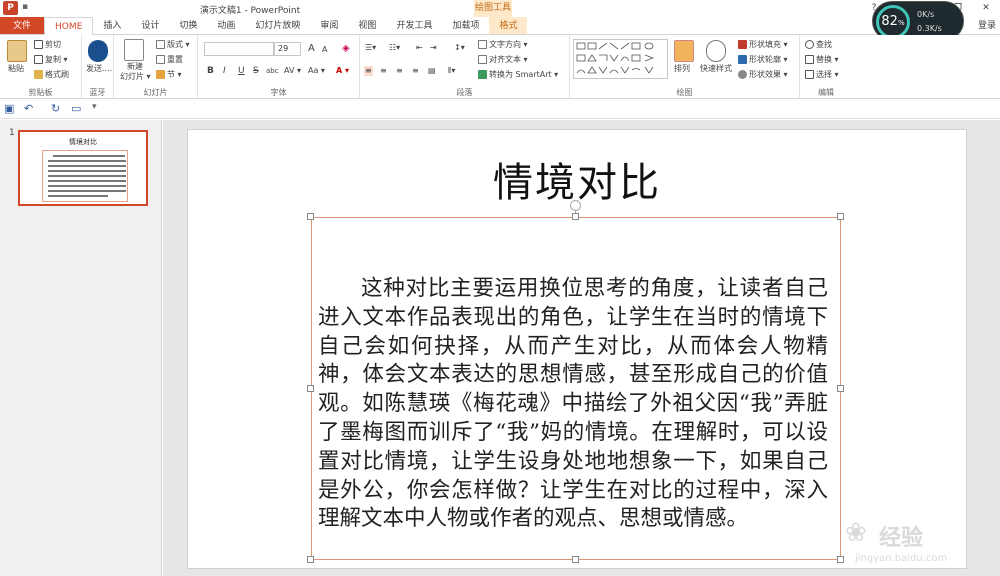  I want to click on resize-handle-sw, so click(310, 559).